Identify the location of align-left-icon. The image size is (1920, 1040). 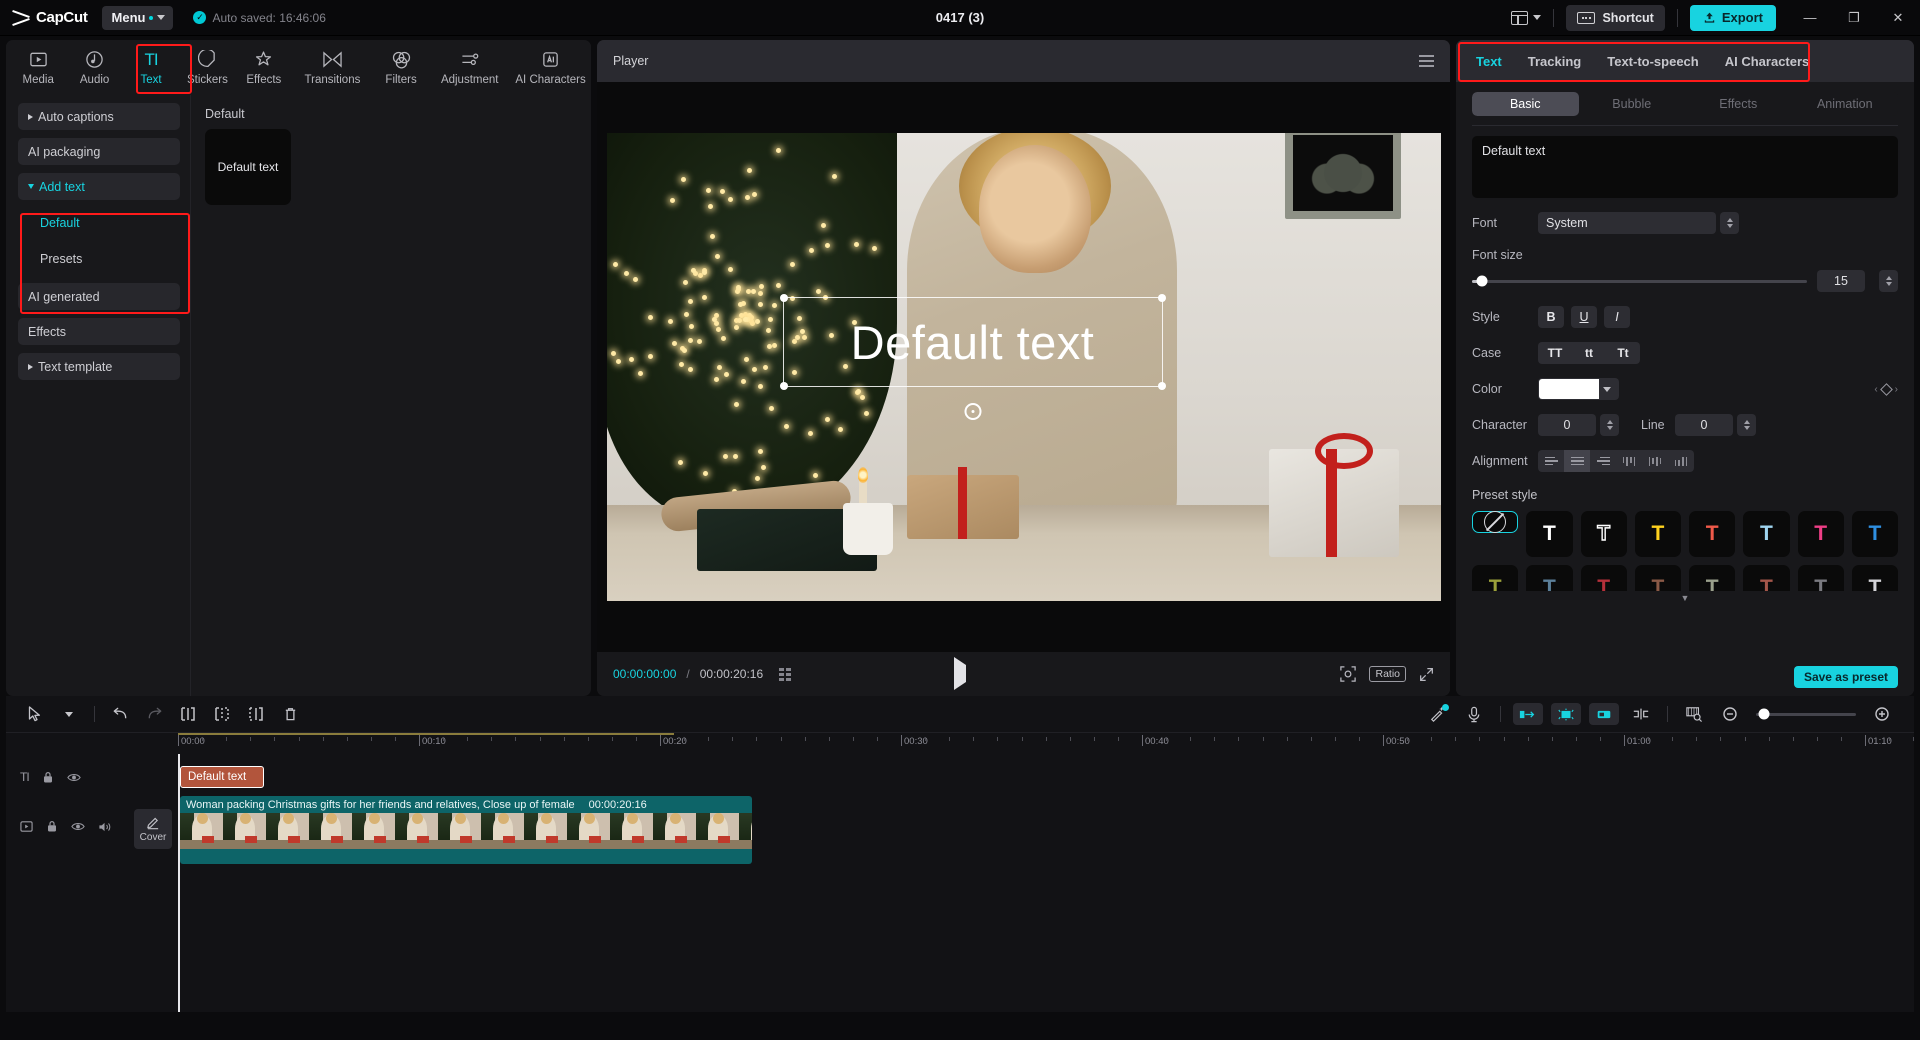
(1551, 461).